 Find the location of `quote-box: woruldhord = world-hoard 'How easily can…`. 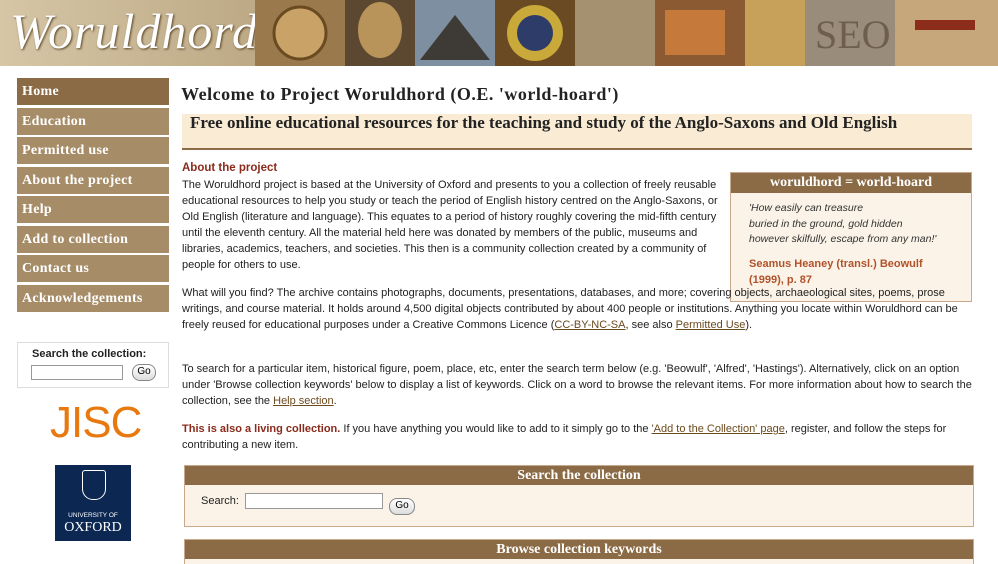

quote-box: woruldhord = world-hoard 'How easily can… is located at coordinates (851, 237).